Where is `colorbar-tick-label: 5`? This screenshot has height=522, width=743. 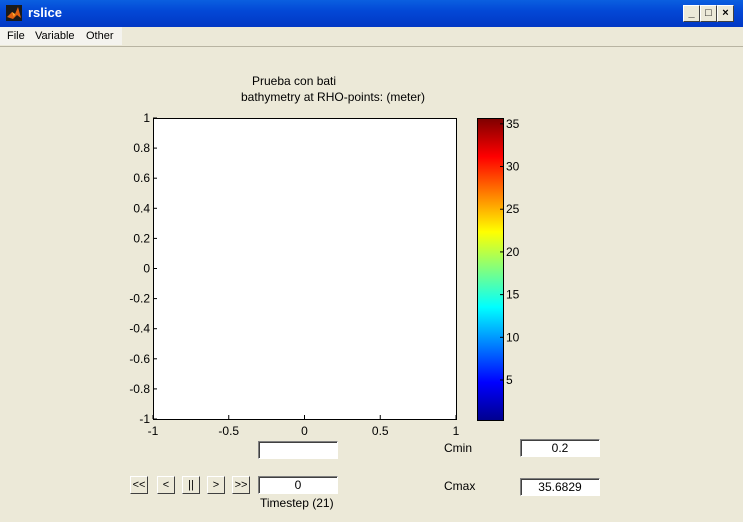 colorbar-tick-label: 5 is located at coordinates (509, 380).